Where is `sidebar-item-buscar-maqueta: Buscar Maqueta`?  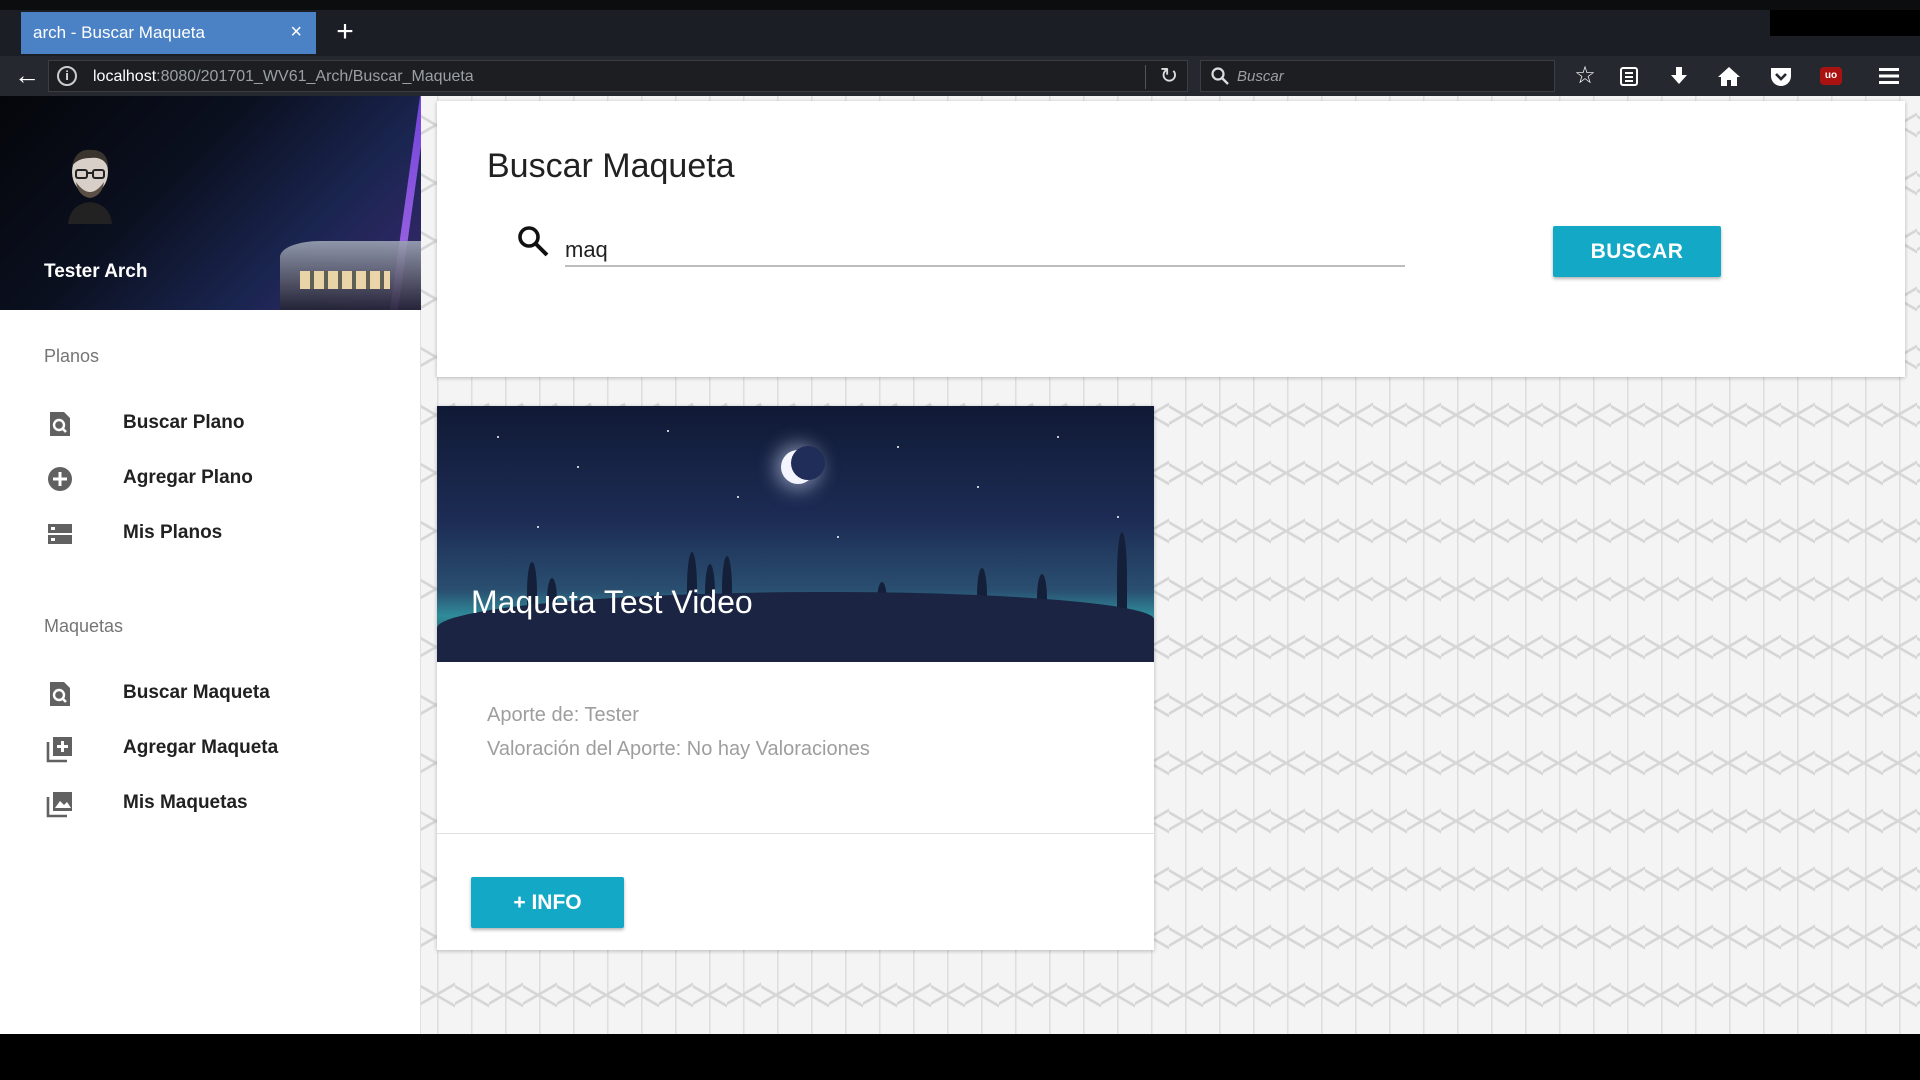 sidebar-item-buscar-maqueta: Buscar Maqueta is located at coordinates (210, 693).